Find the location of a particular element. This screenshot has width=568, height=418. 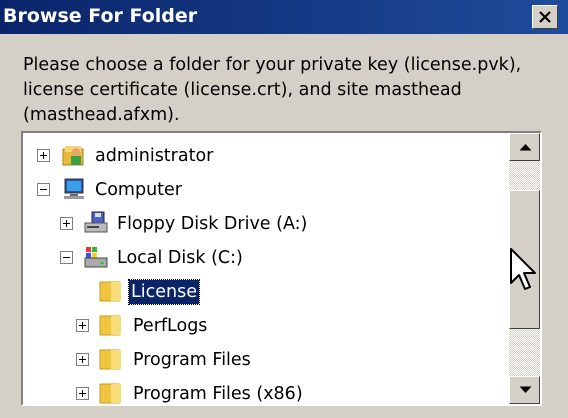

close-icon is located at coordinates (545, 17).